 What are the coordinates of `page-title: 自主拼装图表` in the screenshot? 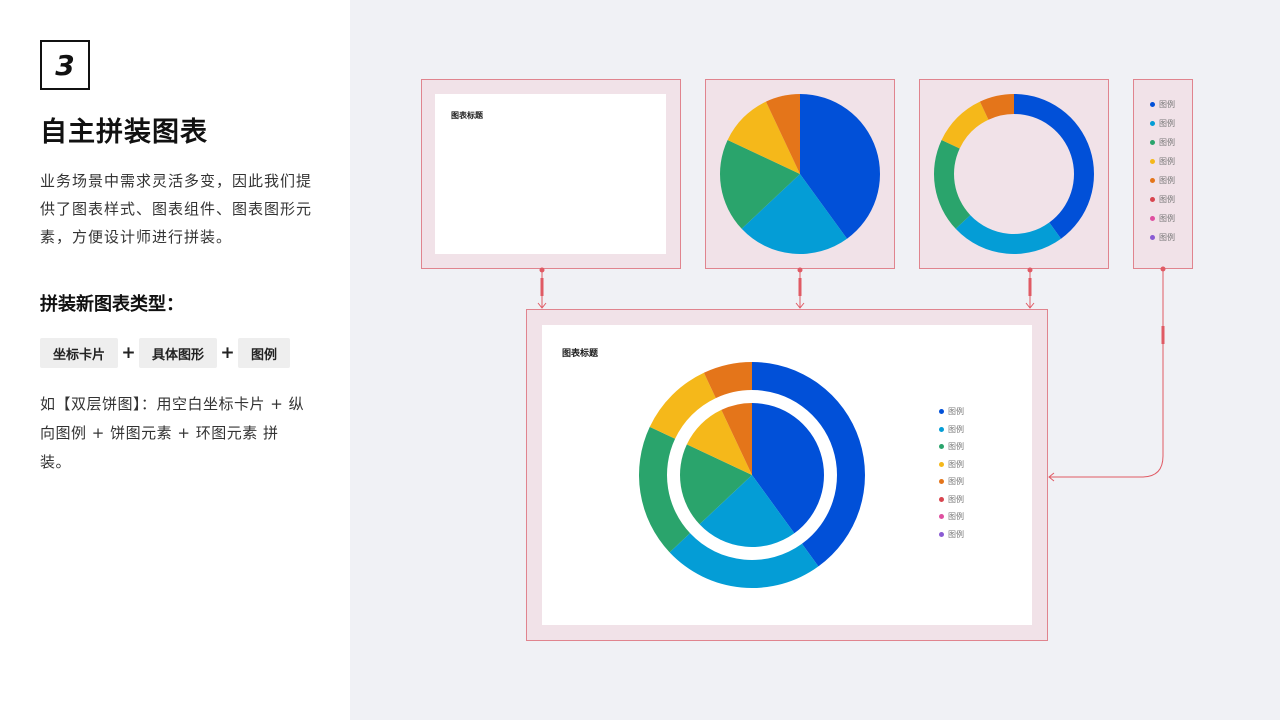 It's located at (124, 132).